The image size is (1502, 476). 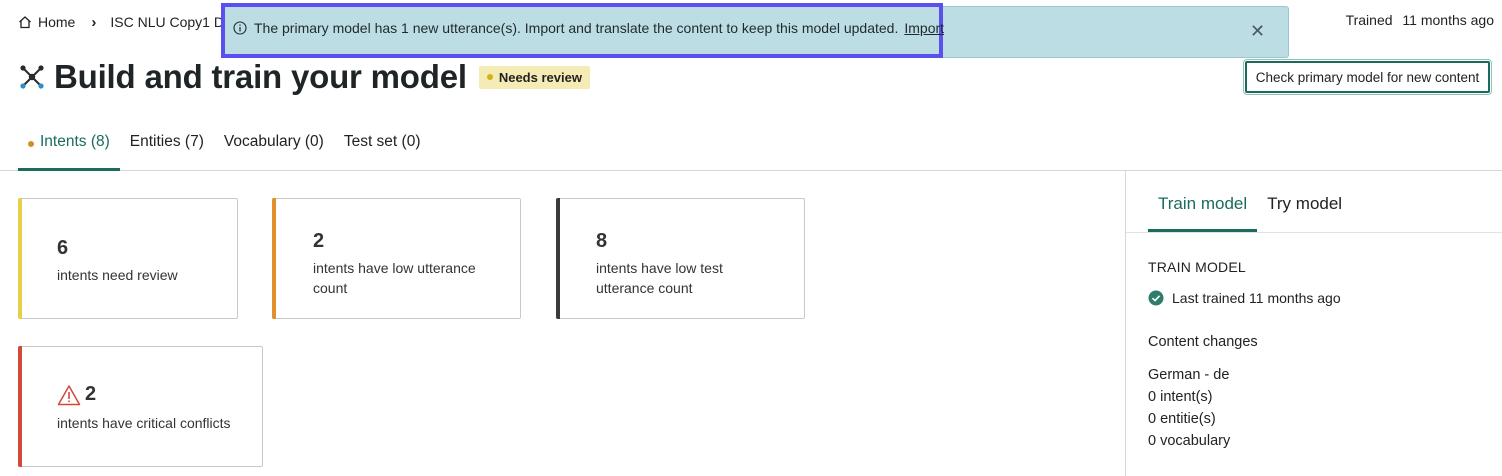 I want to click on card-description: intents have critical conflicts, so click(x=144, y=423).